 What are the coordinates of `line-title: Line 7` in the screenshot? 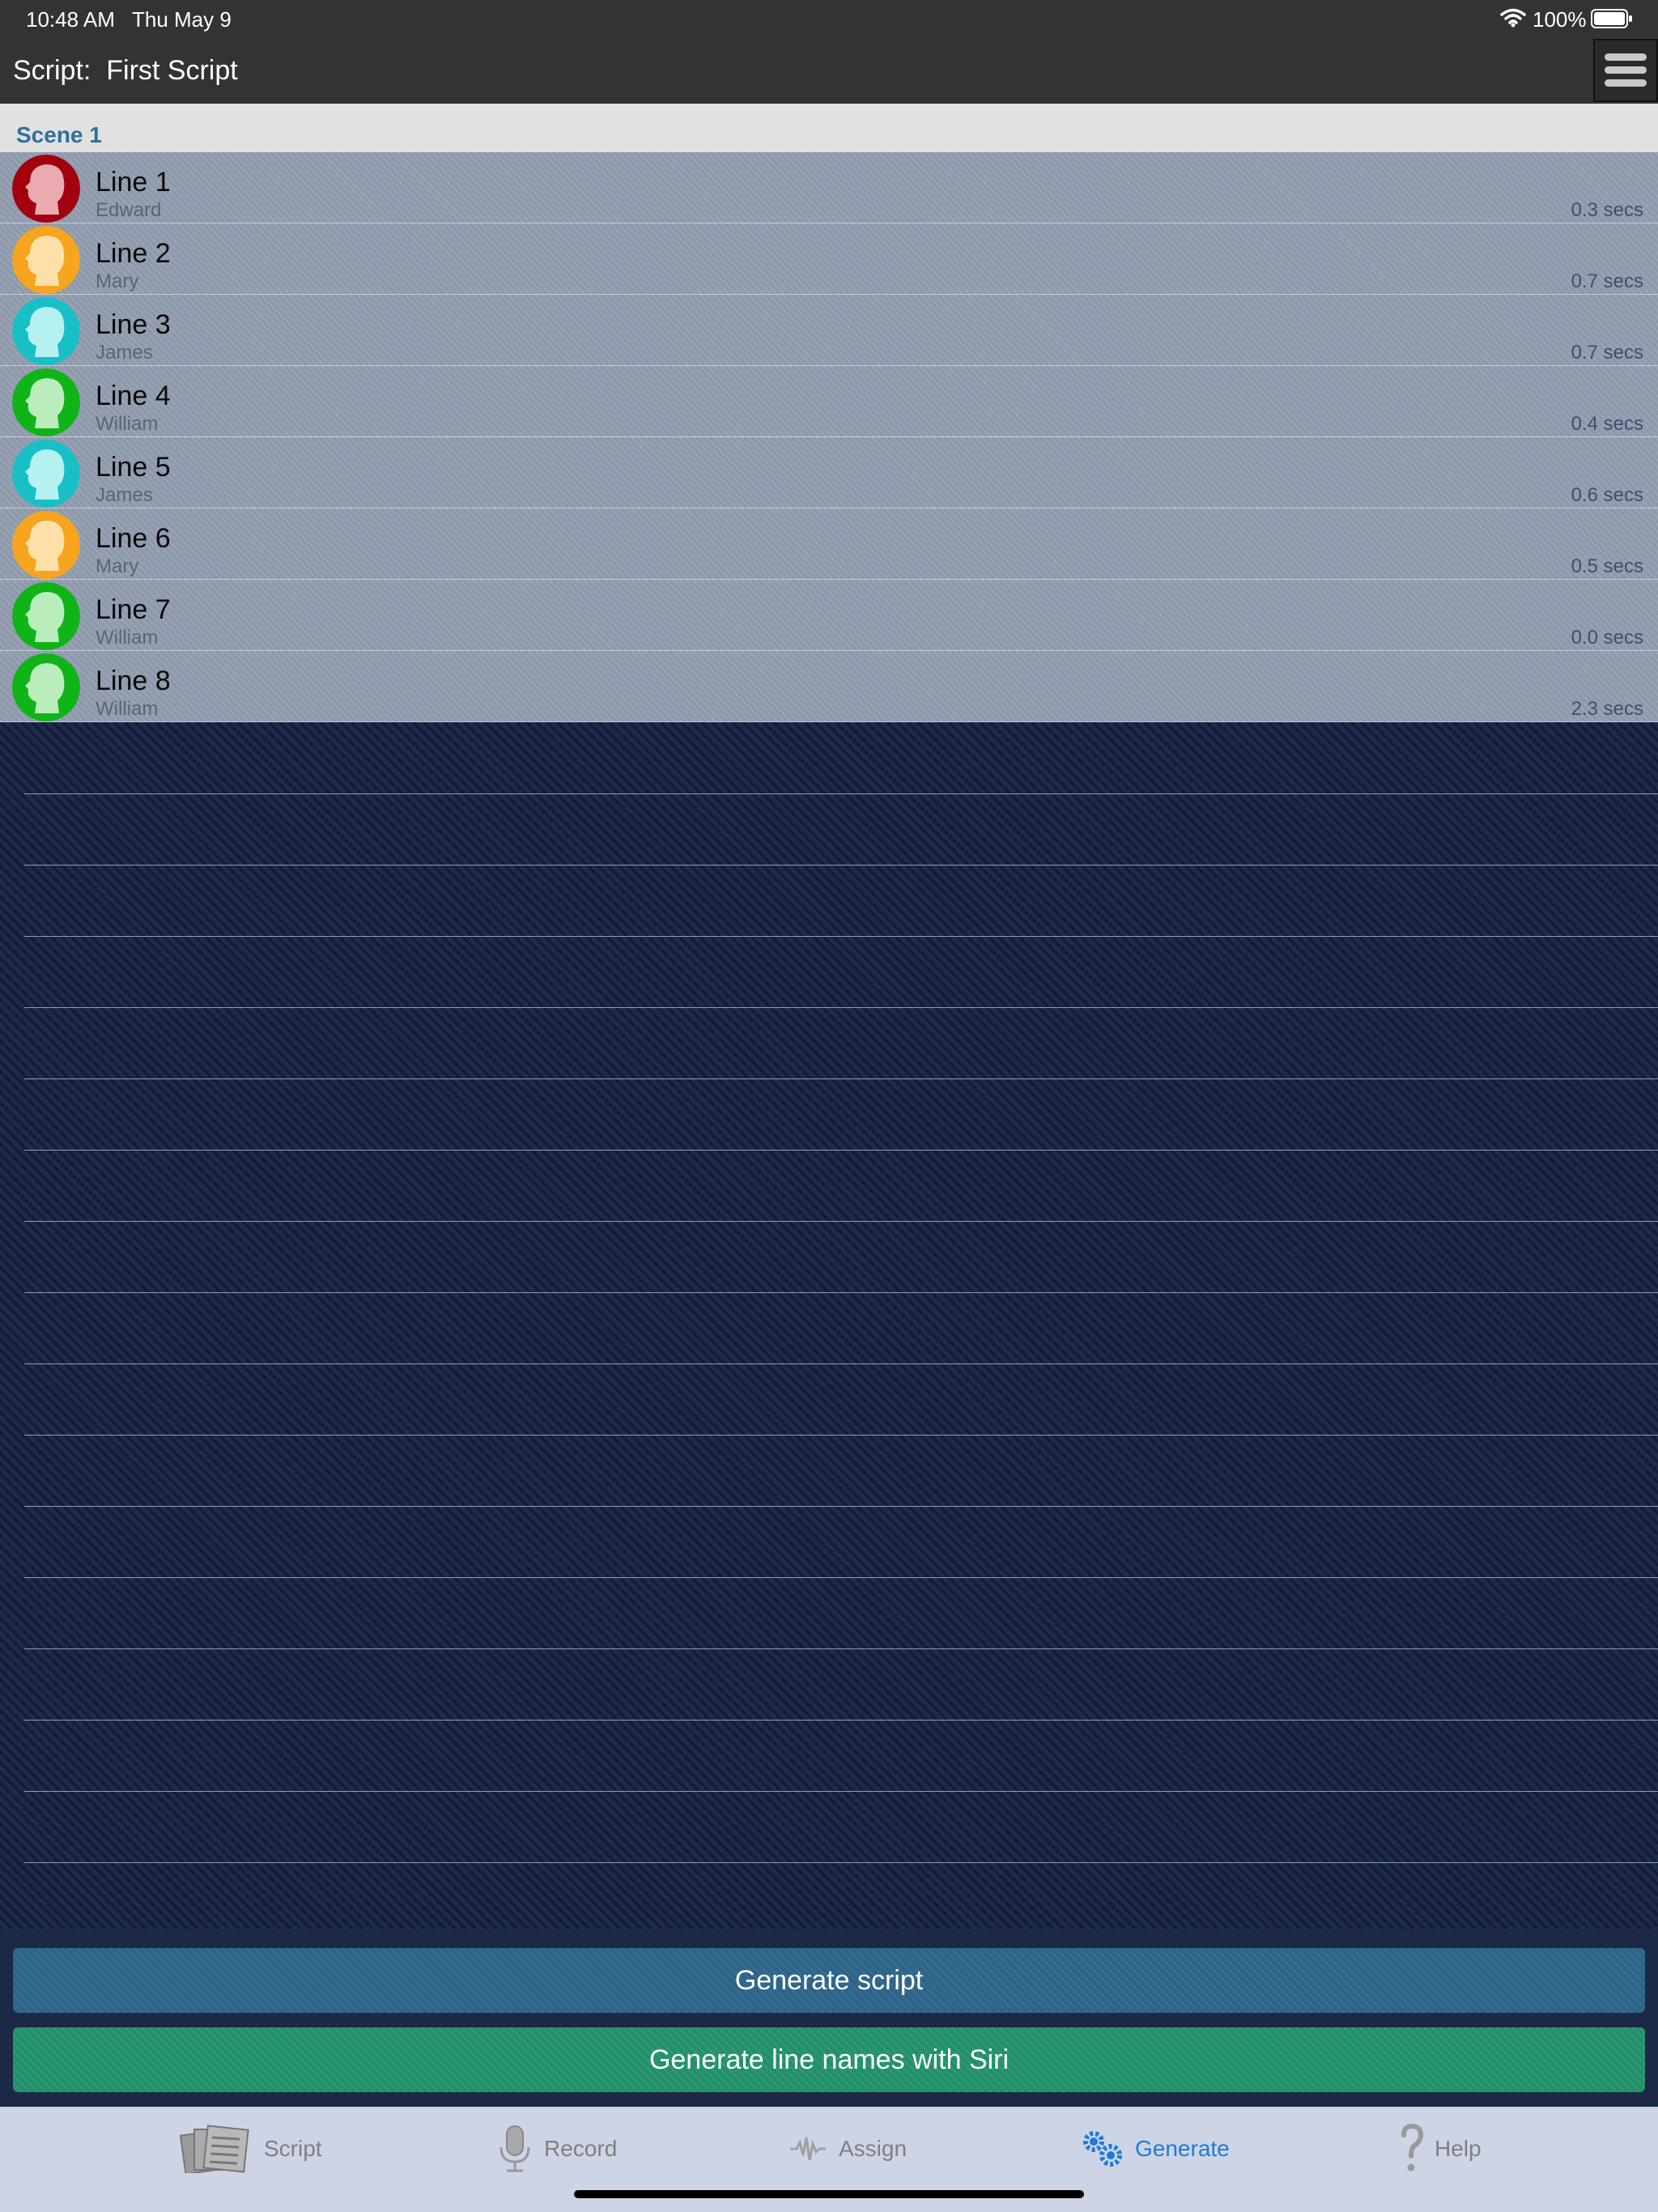 It's located at (133, 610).